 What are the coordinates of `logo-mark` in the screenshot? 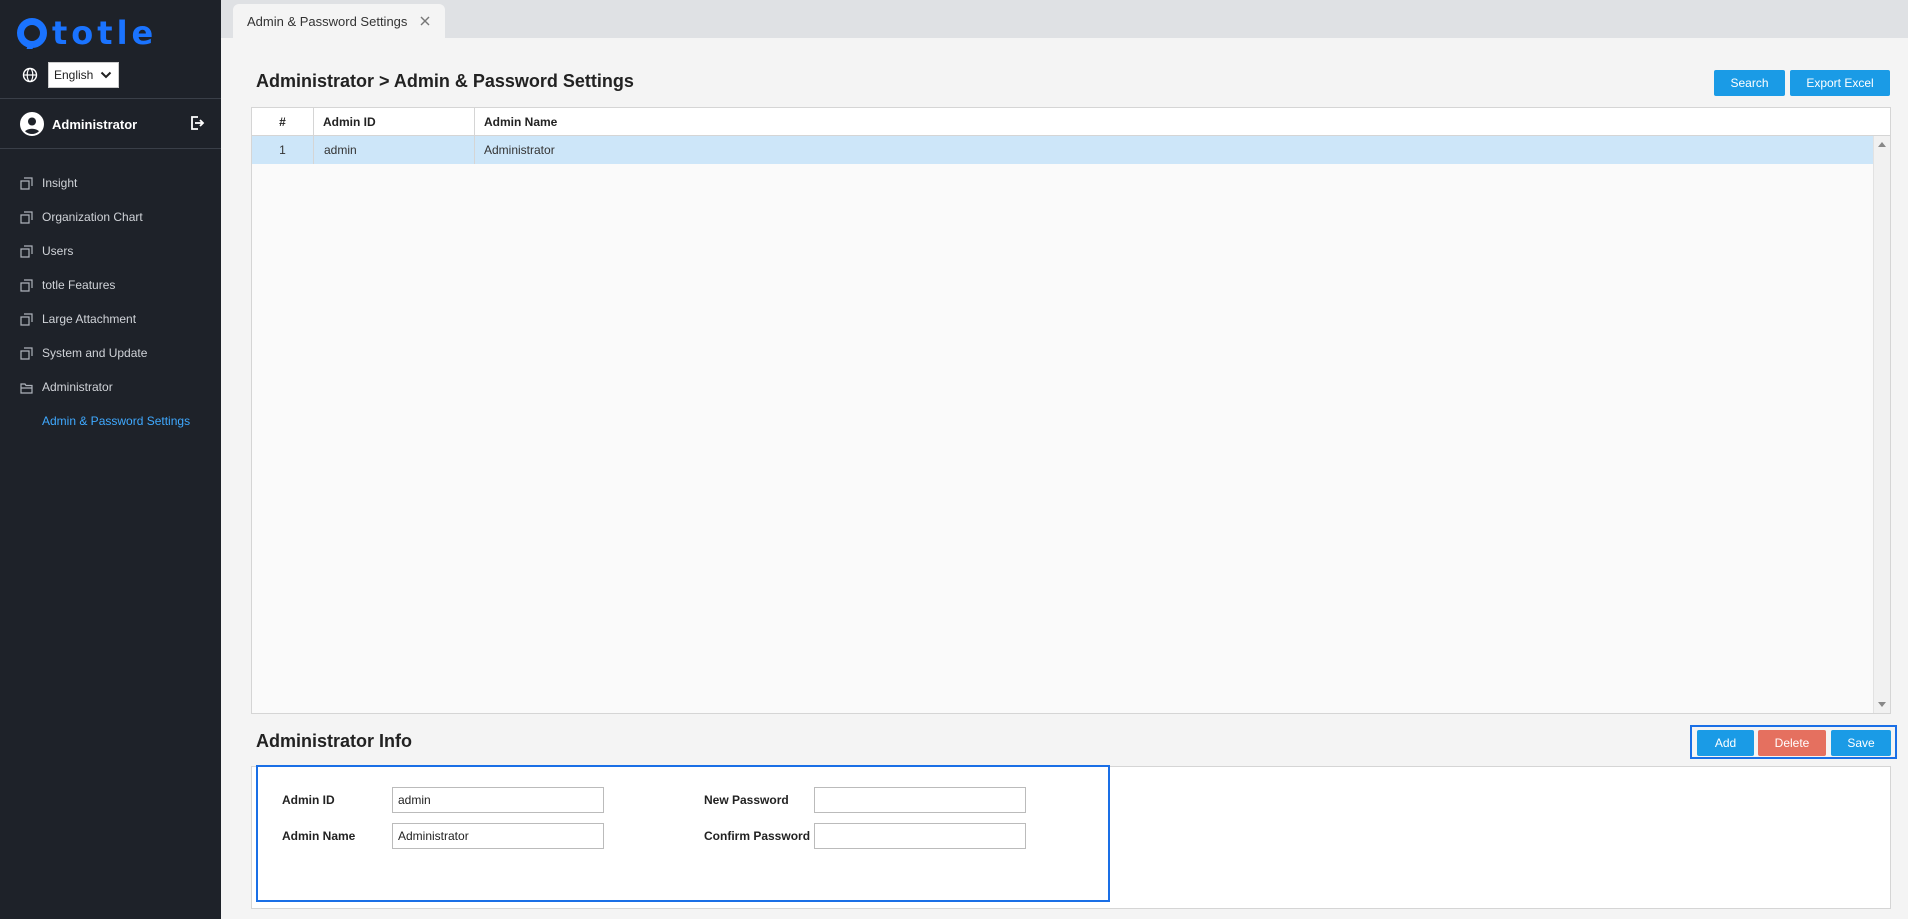 It's located at (32, 33).